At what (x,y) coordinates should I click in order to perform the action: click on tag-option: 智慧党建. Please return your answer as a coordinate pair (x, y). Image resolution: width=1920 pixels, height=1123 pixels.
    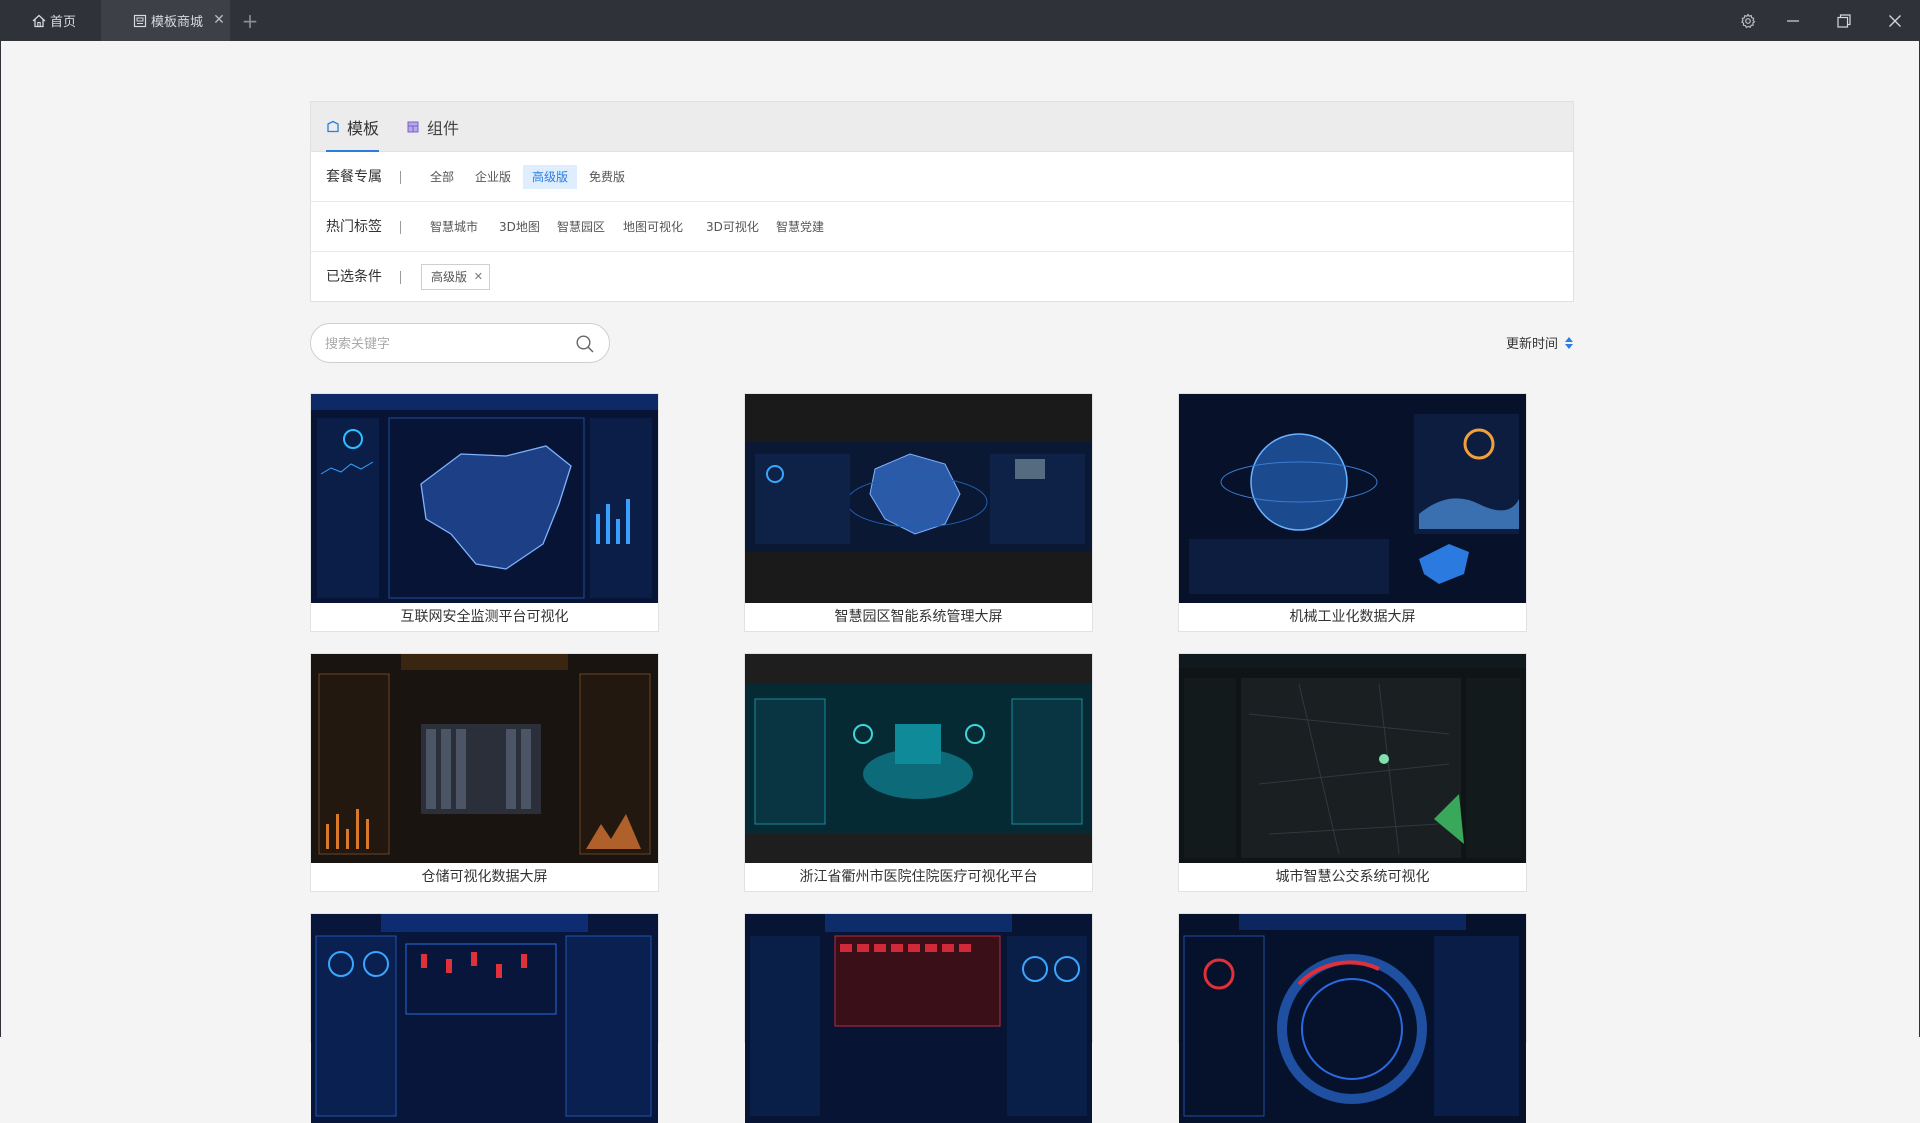
    Looking at the image, I should click on (800, 227).